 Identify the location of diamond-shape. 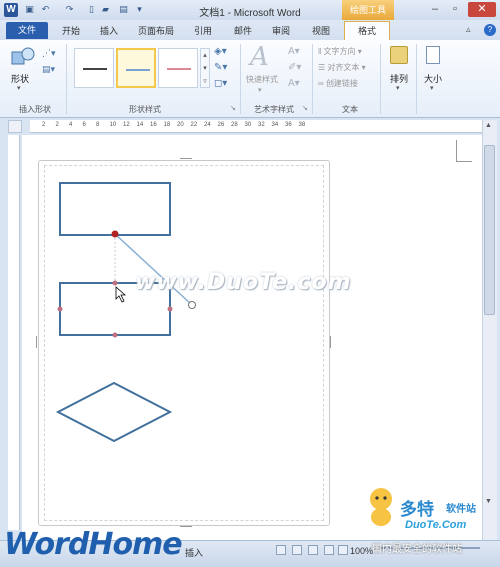
(114, 412).